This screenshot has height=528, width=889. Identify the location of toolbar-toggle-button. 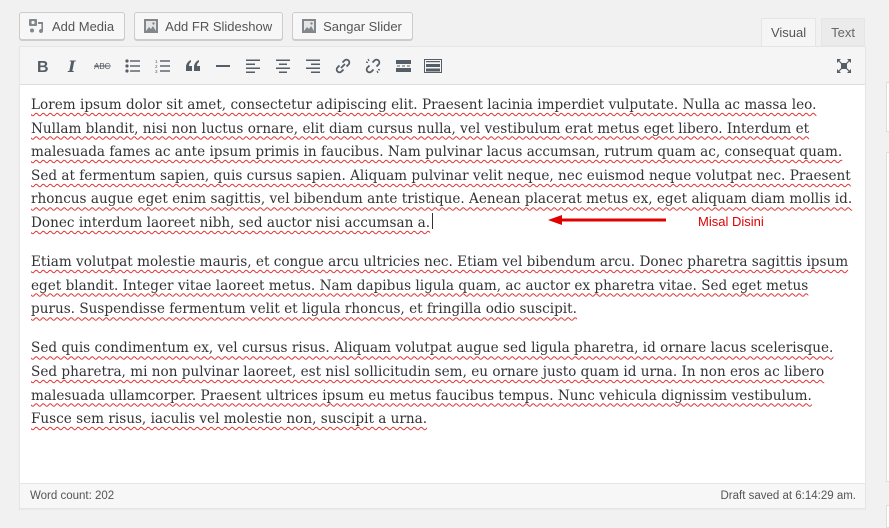
(433, 66).